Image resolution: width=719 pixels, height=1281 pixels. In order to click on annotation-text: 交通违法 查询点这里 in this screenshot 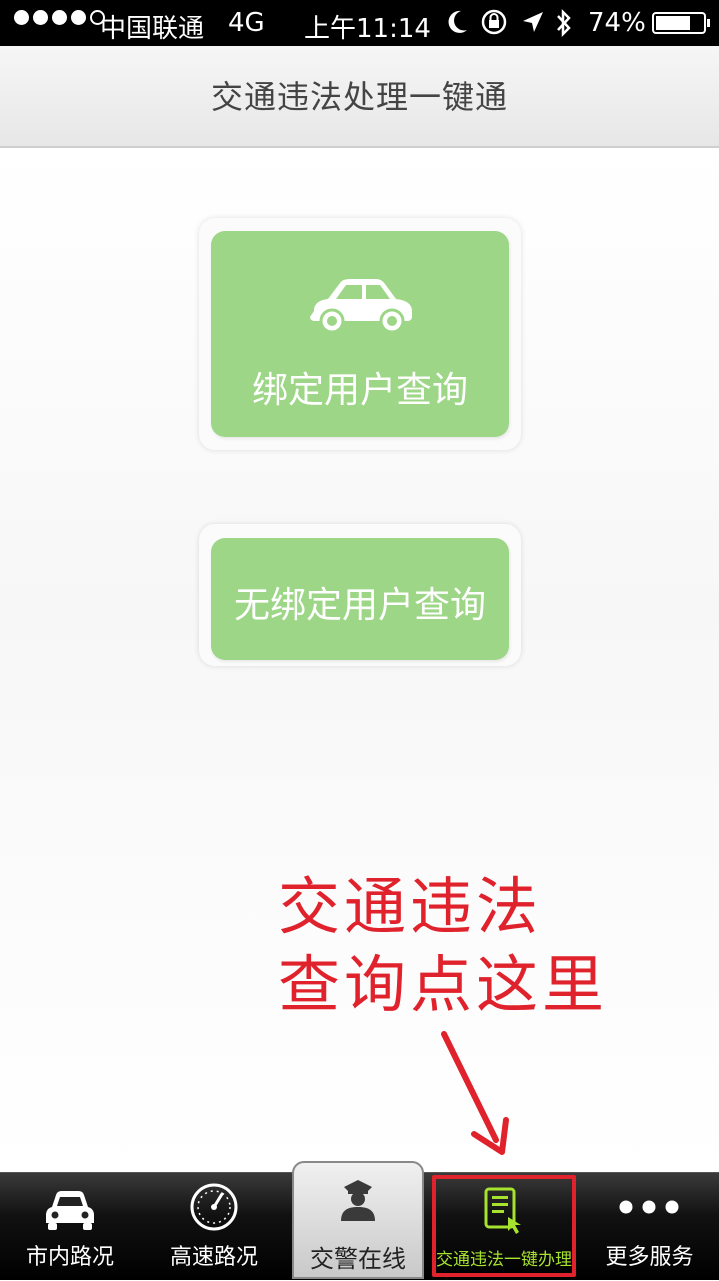, I will do `click(443, 946)`.